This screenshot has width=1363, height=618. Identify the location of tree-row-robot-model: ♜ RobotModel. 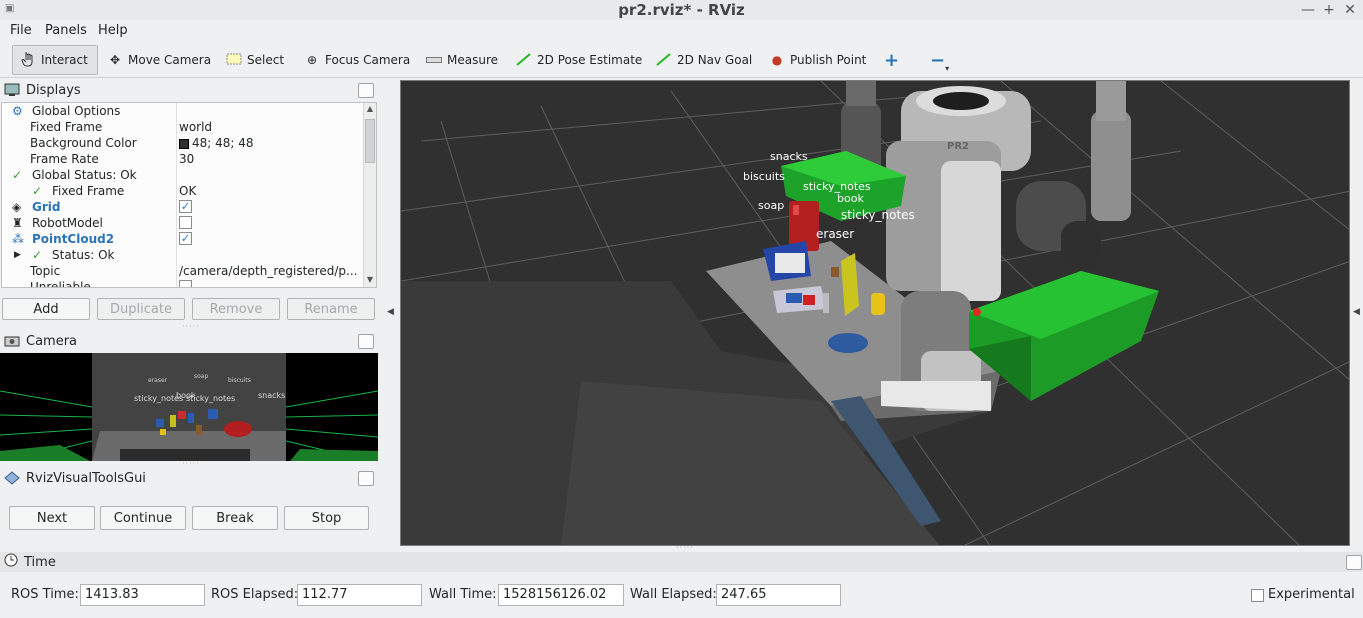
(183, 223).